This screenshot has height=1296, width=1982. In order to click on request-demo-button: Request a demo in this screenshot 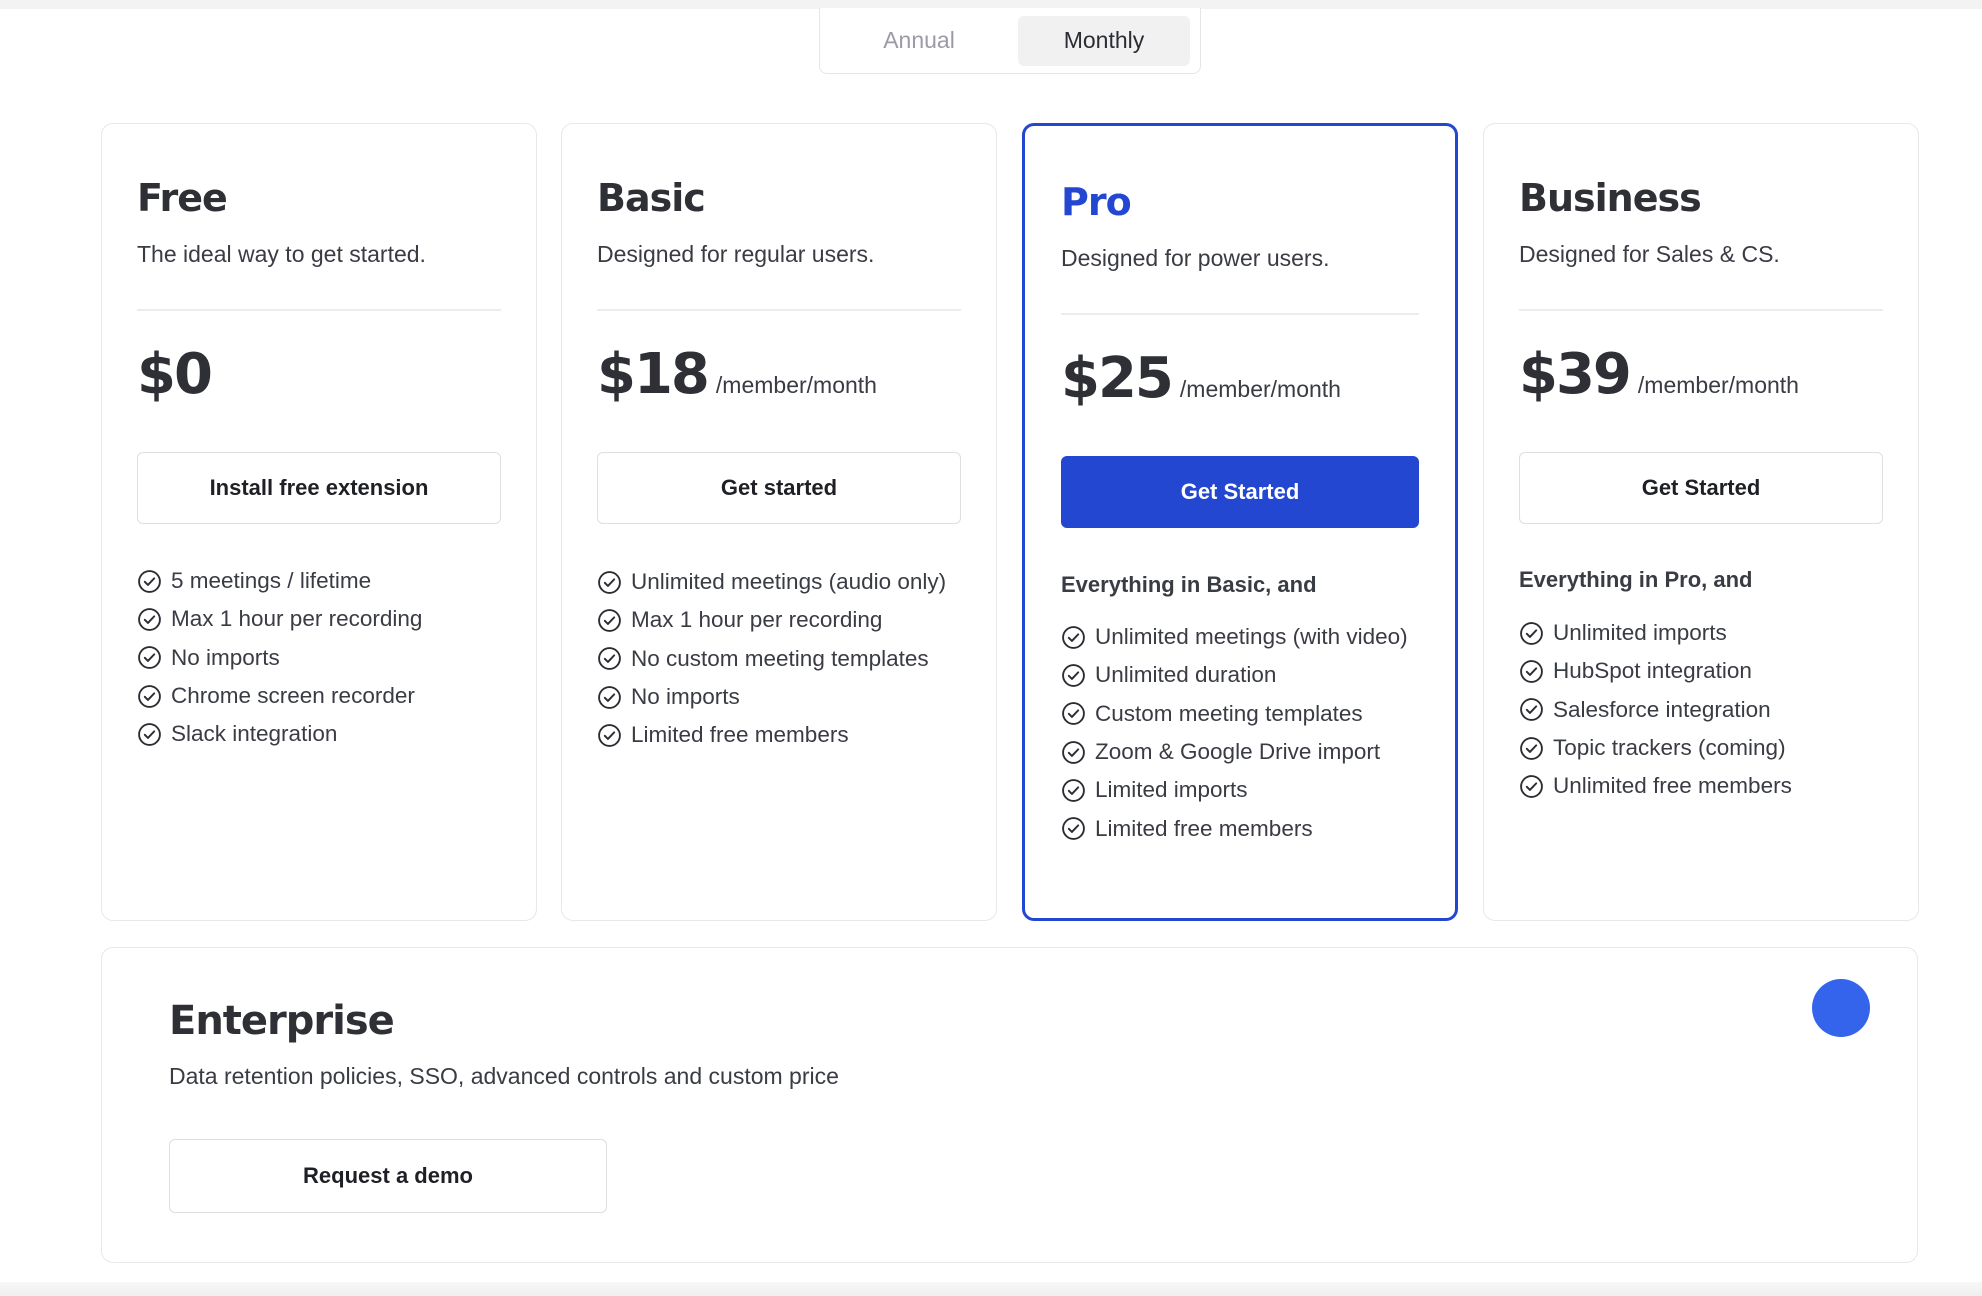, I will do `click(388, 1176)`.